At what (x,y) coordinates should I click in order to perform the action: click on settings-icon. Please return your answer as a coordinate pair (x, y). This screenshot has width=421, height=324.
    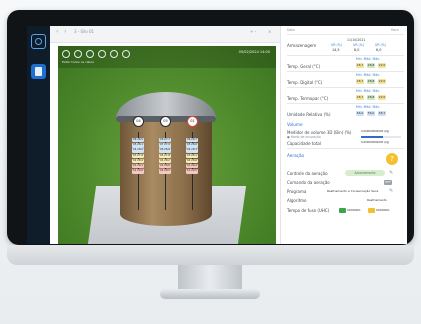
    Looking at the image, I should click on (102, 54).